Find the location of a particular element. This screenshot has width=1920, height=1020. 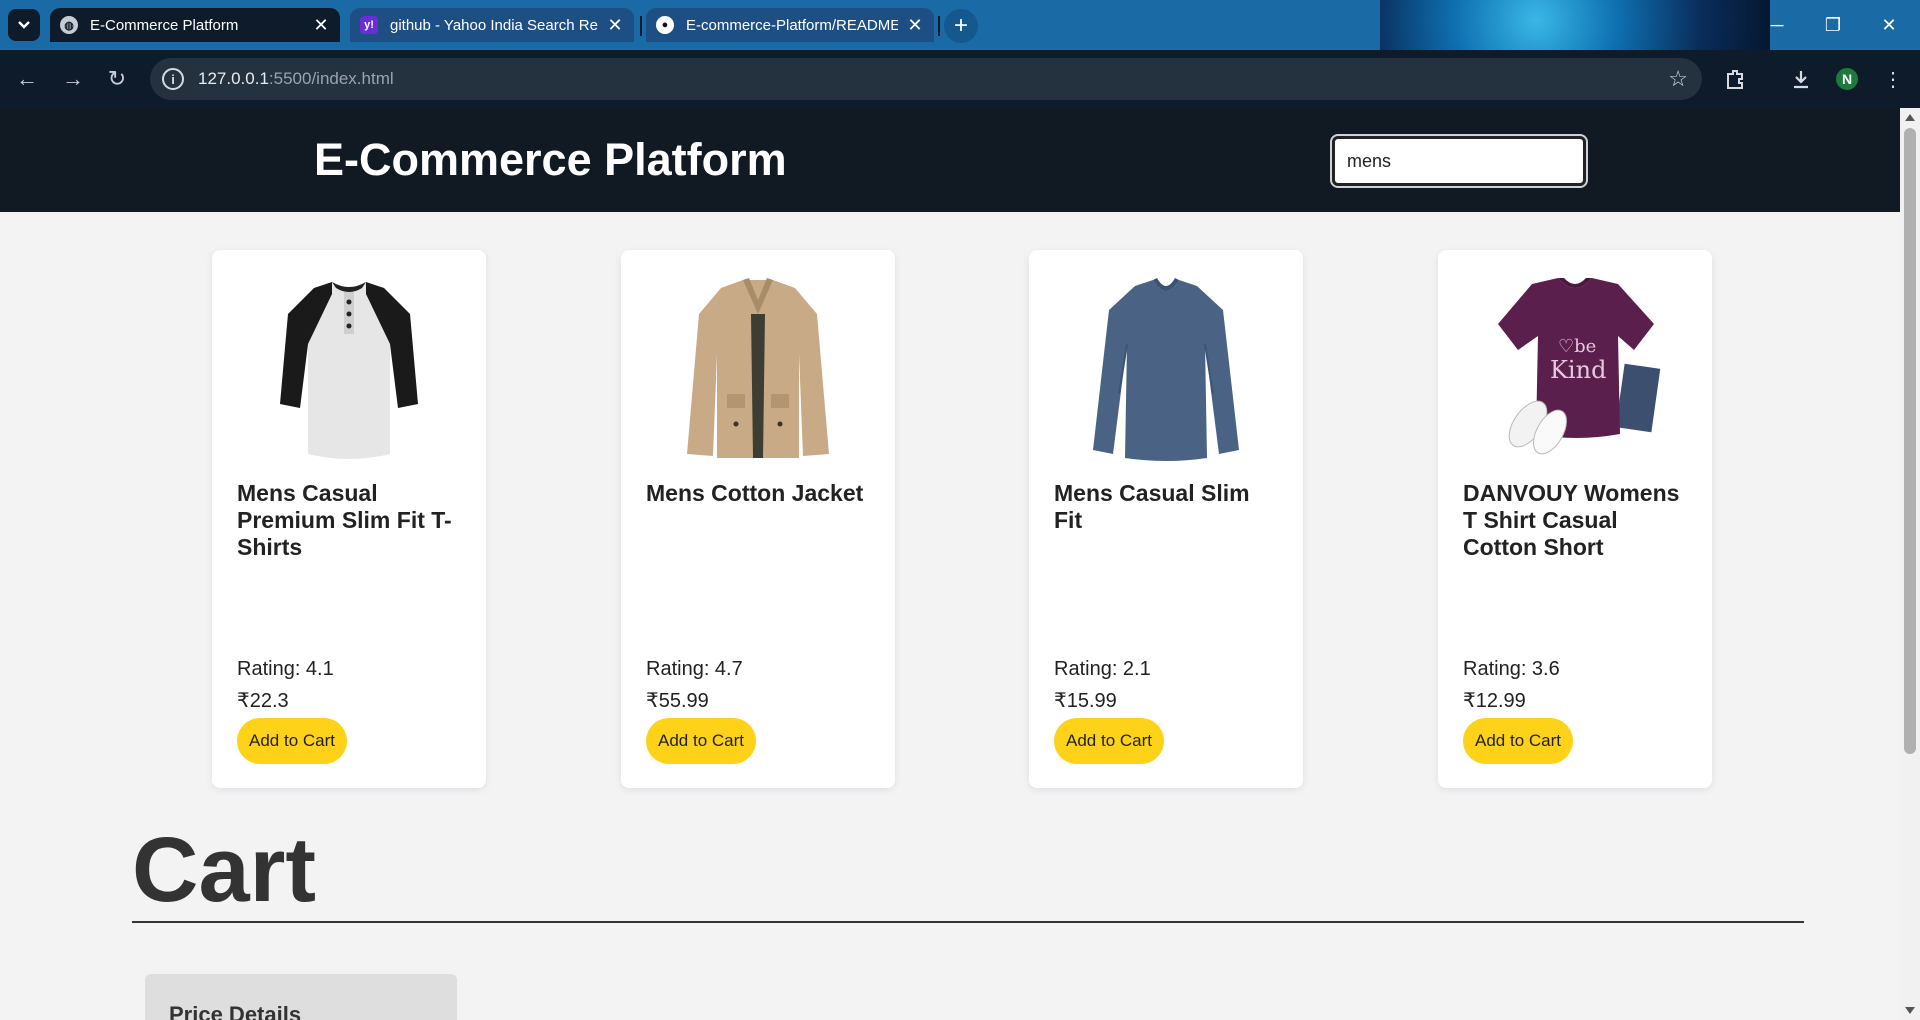

svg-text: Kind is located at coordinates (1578, 370).